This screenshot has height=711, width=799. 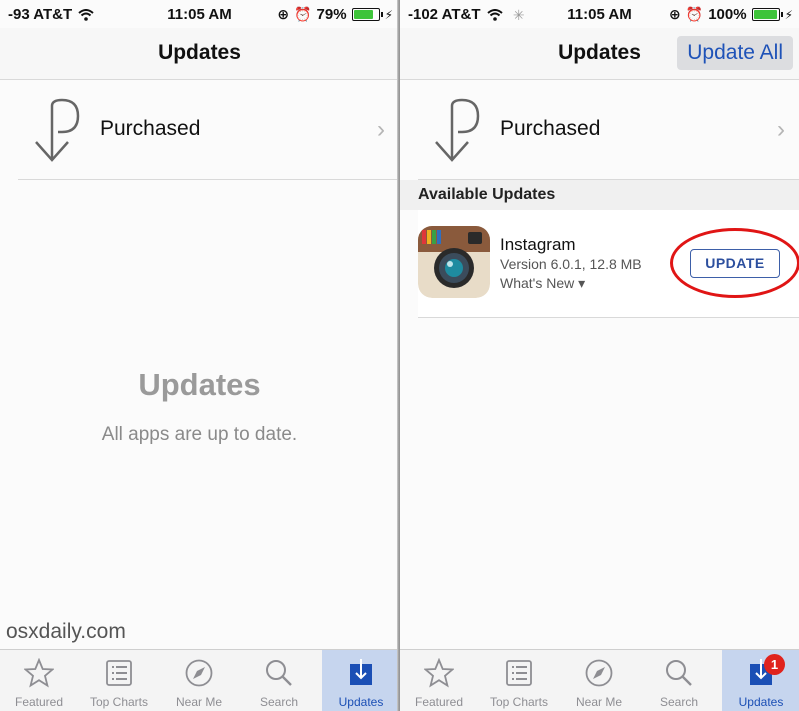 I want to click on nav-bar: Updates, so click(x=199, y=54).